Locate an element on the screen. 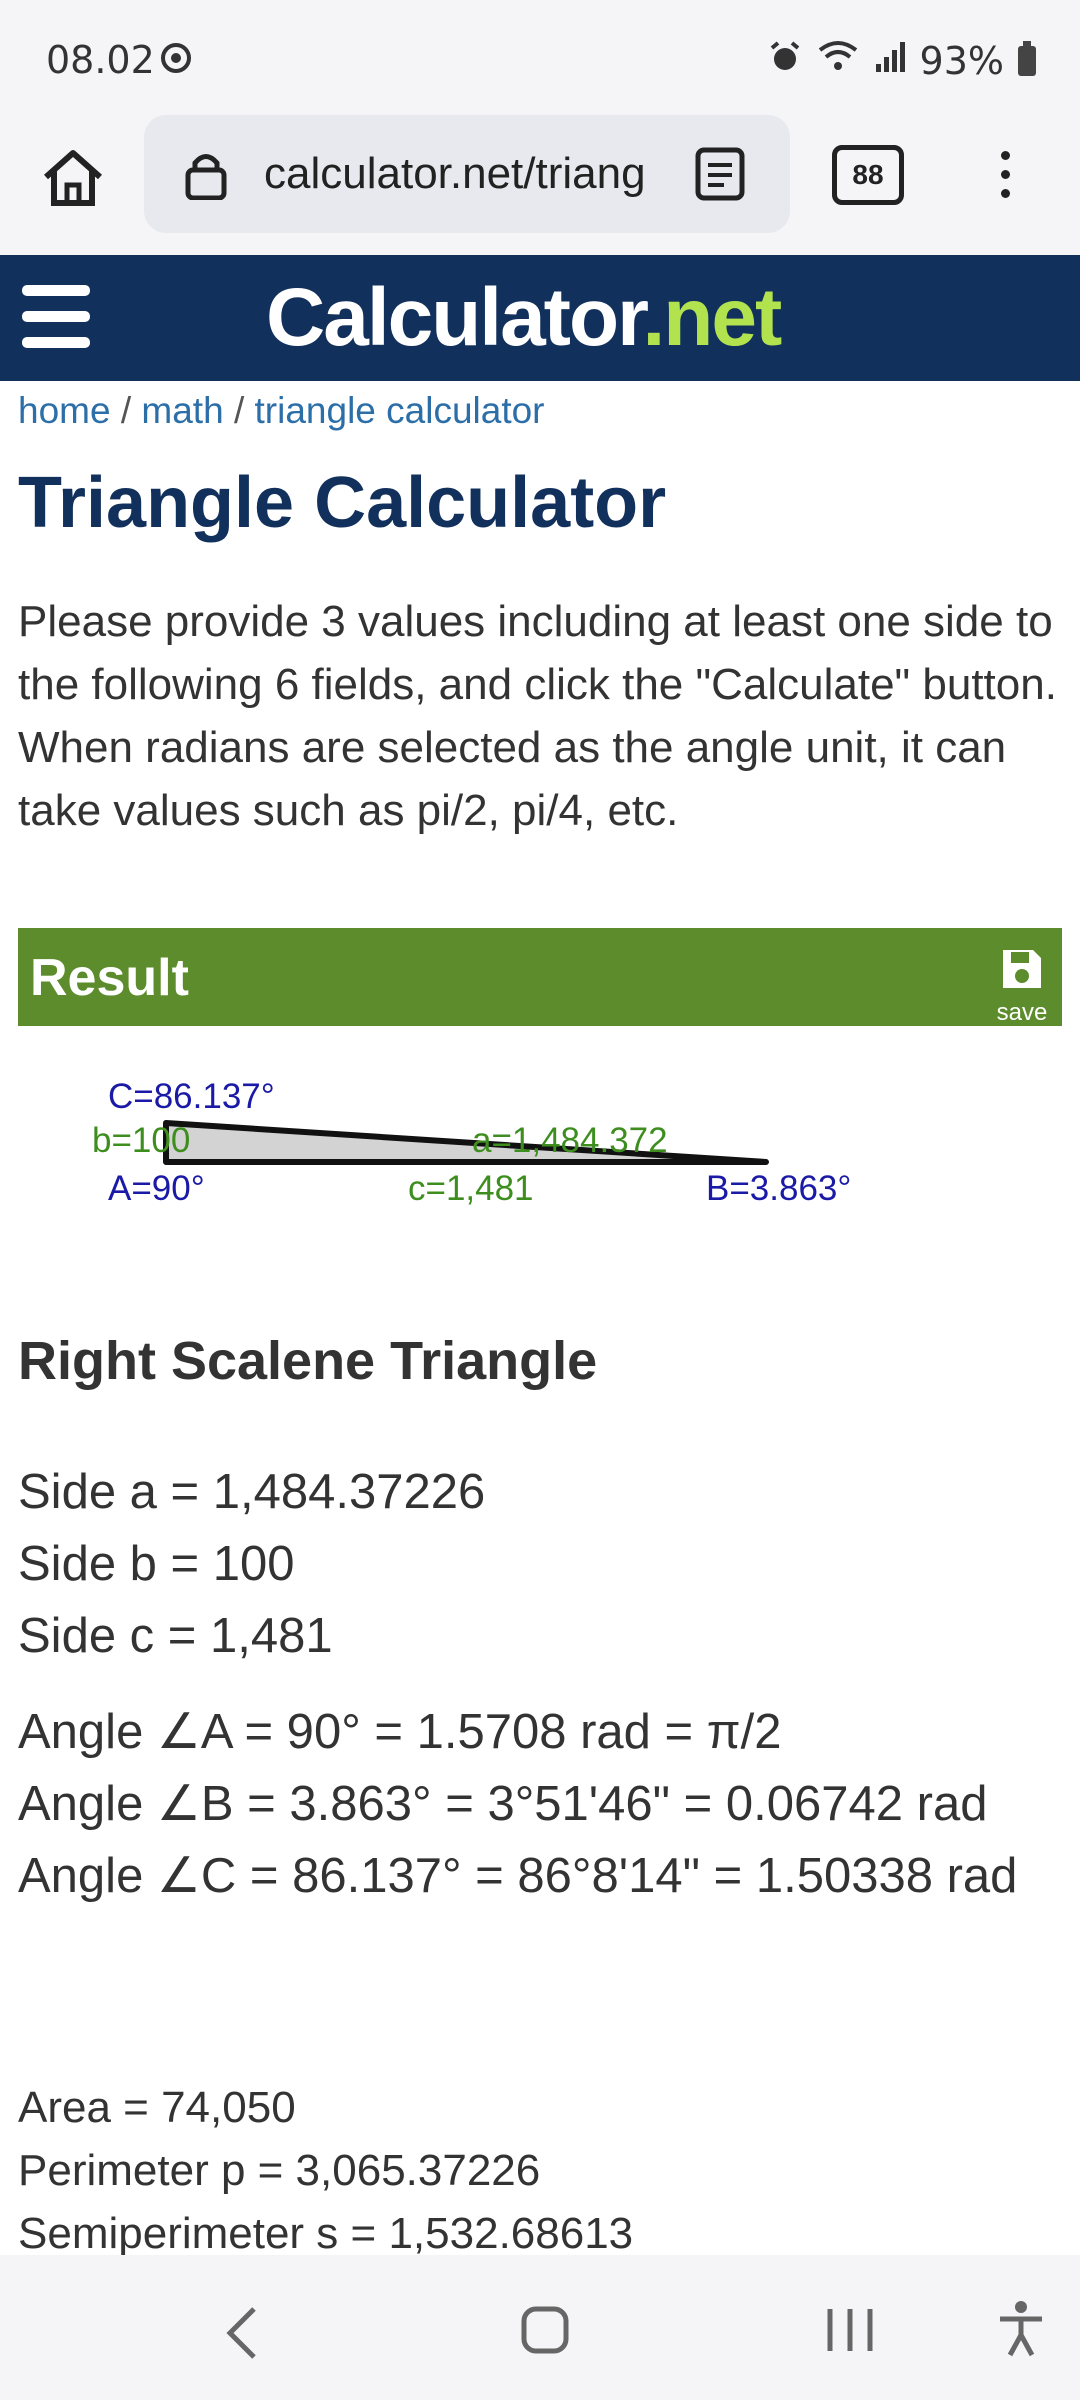 The width and height of the screenshot is (1080, 2400). page-title: Triangle Calculator is located at coordinates (342, 503).